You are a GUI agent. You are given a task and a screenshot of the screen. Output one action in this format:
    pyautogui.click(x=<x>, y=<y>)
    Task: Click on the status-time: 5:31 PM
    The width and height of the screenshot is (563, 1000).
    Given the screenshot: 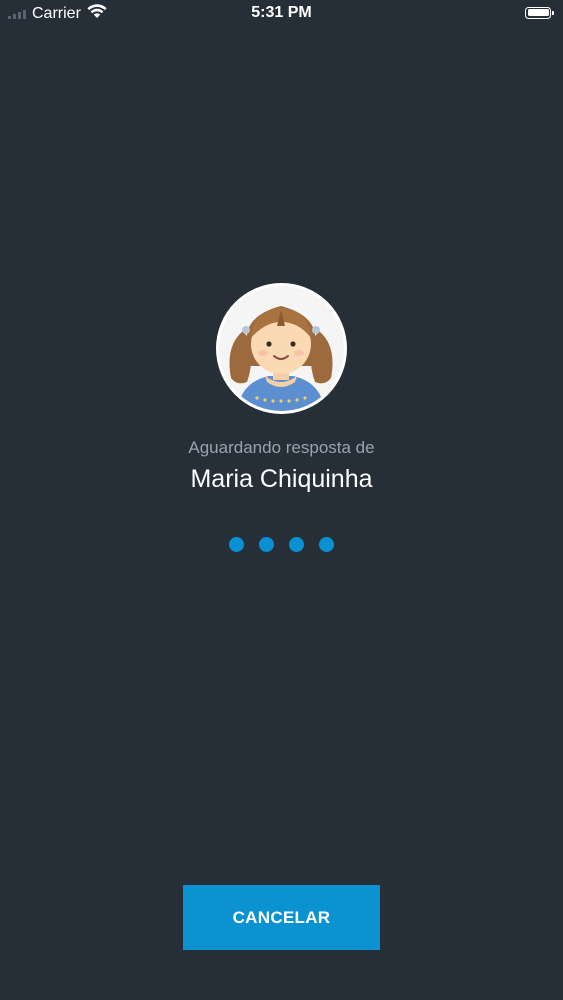 What is the action you would take?
    pyautogui.click(x=281, y=12)
    